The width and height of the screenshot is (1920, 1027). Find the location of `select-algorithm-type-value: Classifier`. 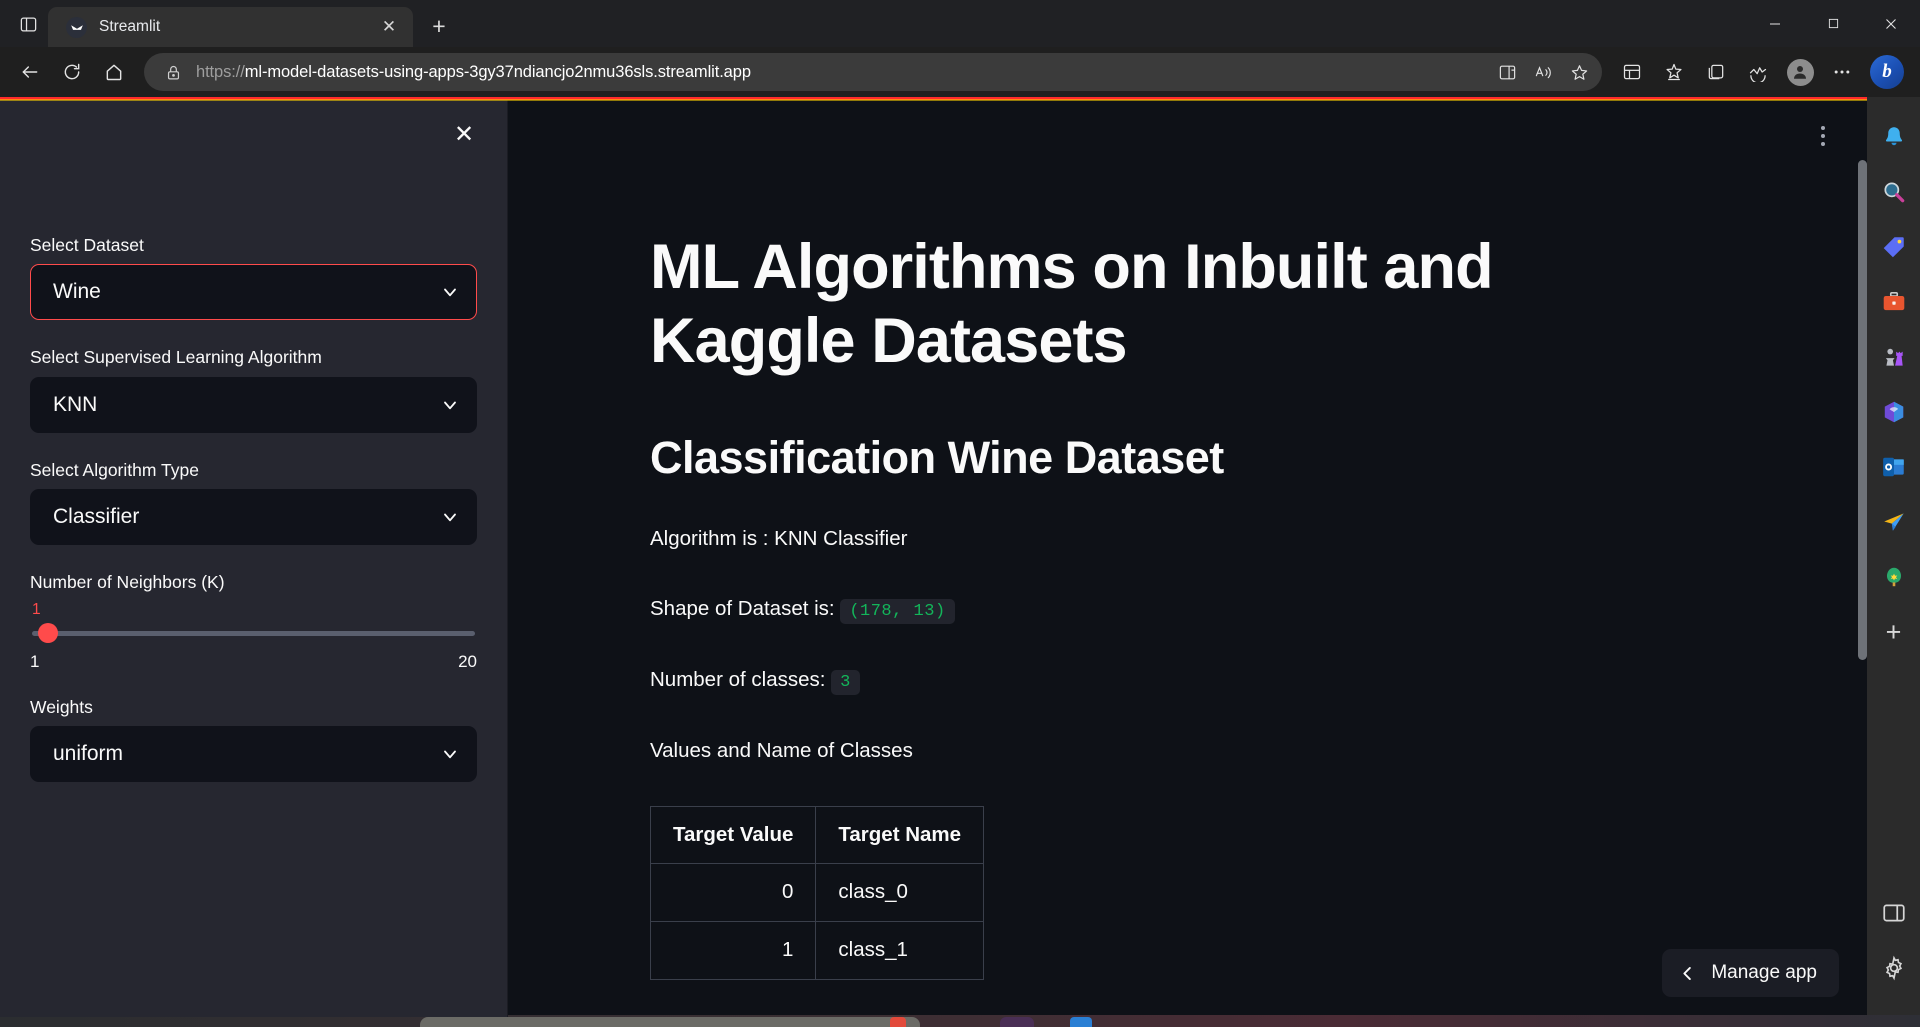

select-algorithm-type-value: Classifier is located at coordinates (96, 516).